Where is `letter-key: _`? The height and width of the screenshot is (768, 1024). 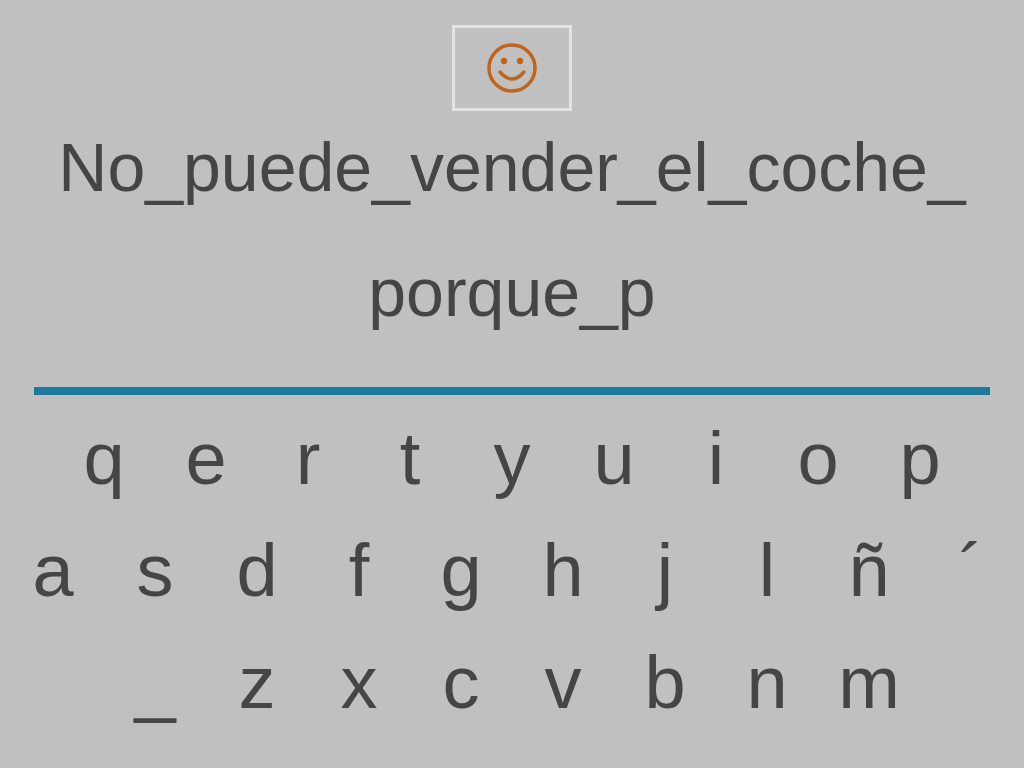 letter-key: _ is located at coordinates (155, 683).